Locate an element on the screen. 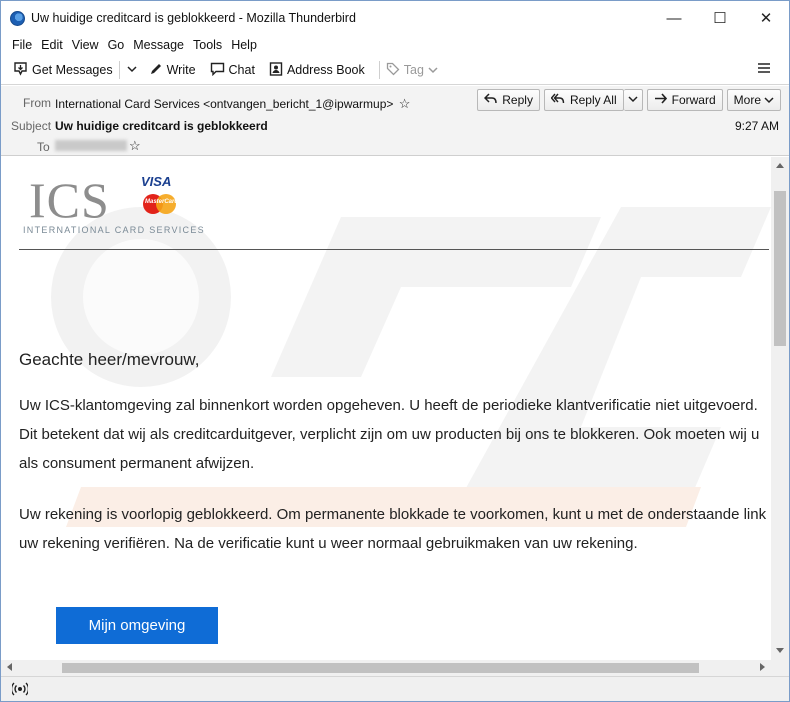 This screenshot has height=702, width=790. minimize-button: — is located at coordinates (674, 18).